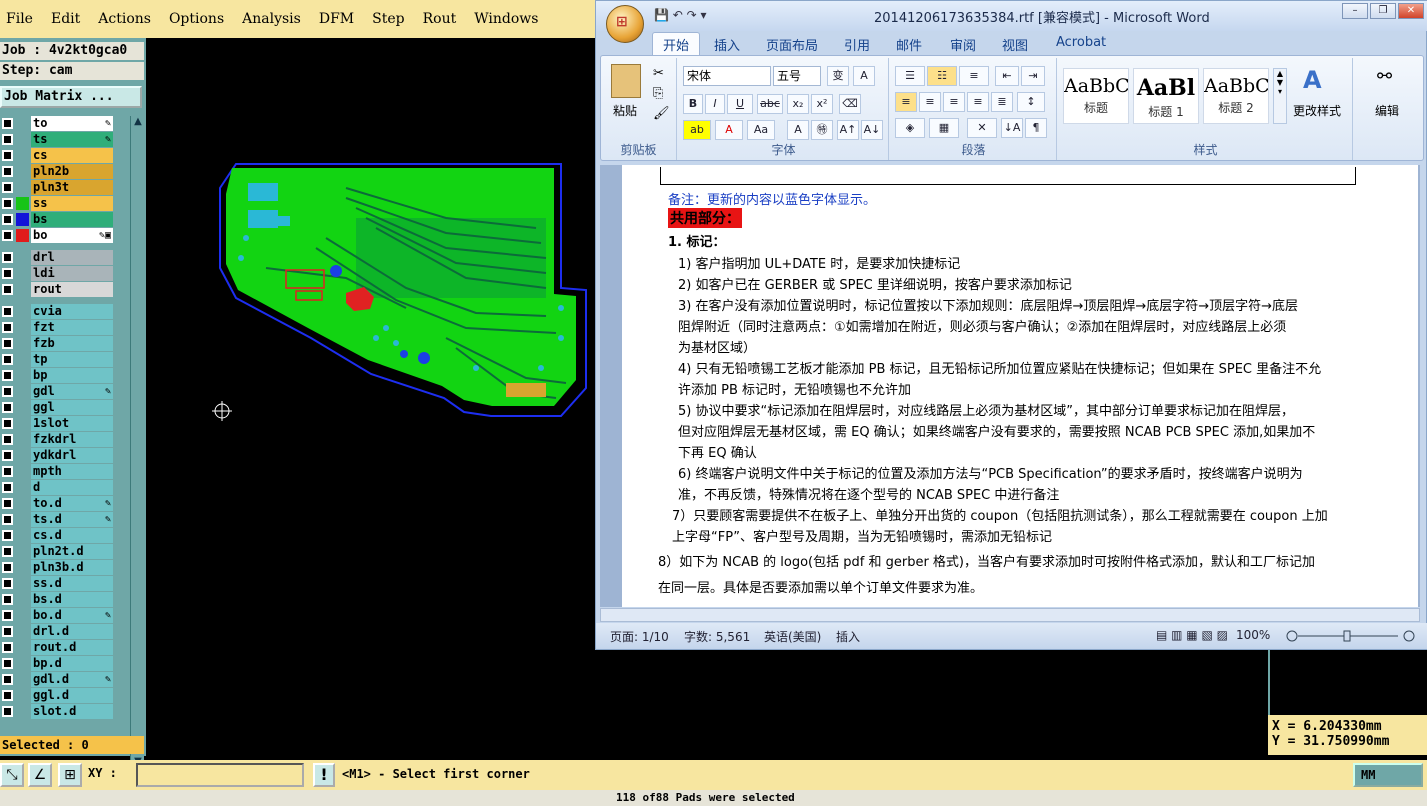  What do you see at coordinates (64, 599) in the screenshot?
I see `layer-row: bs.d` at bounding box center [64, 599].